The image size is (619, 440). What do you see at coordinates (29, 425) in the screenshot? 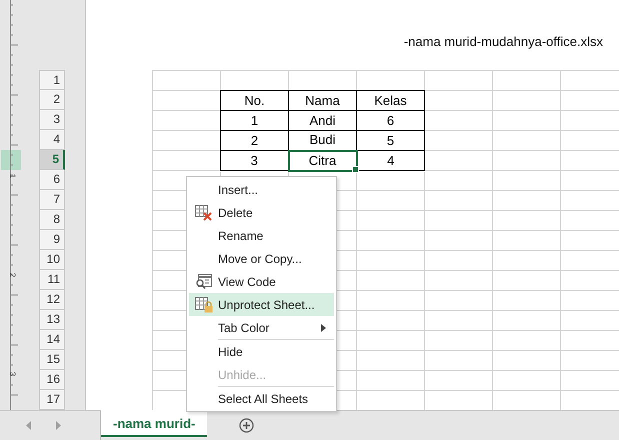
I see `scroll-left-icon` at bounding box center [29, 425].